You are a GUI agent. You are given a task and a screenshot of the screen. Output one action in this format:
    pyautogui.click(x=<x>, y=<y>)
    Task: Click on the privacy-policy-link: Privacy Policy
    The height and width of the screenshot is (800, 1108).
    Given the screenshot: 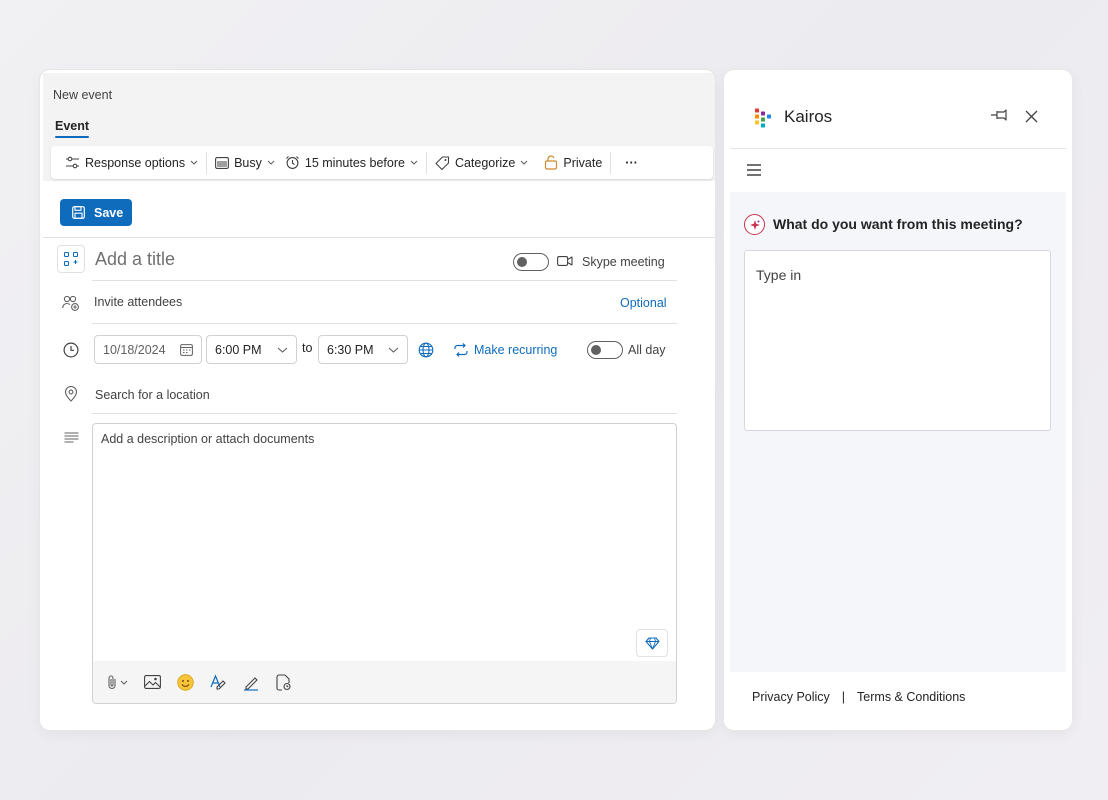 What is the action you would take?
    pyautogui.click(x=791, y=697)
    